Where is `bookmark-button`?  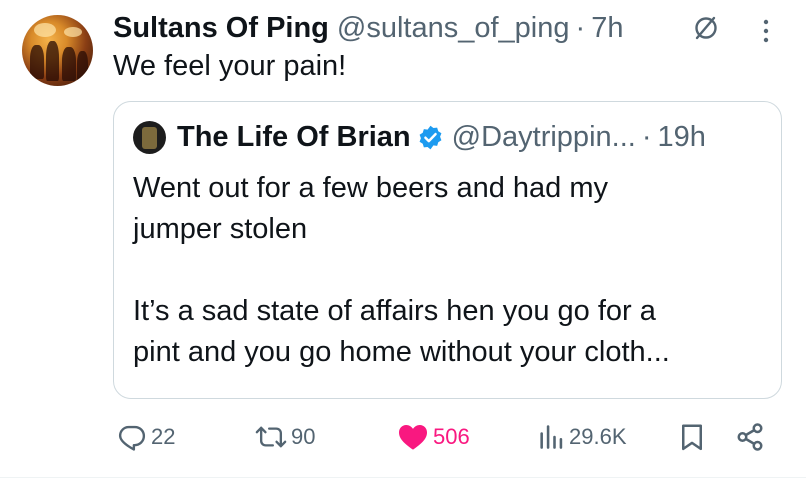
bookmark-button is located at coordinates (692, 437).